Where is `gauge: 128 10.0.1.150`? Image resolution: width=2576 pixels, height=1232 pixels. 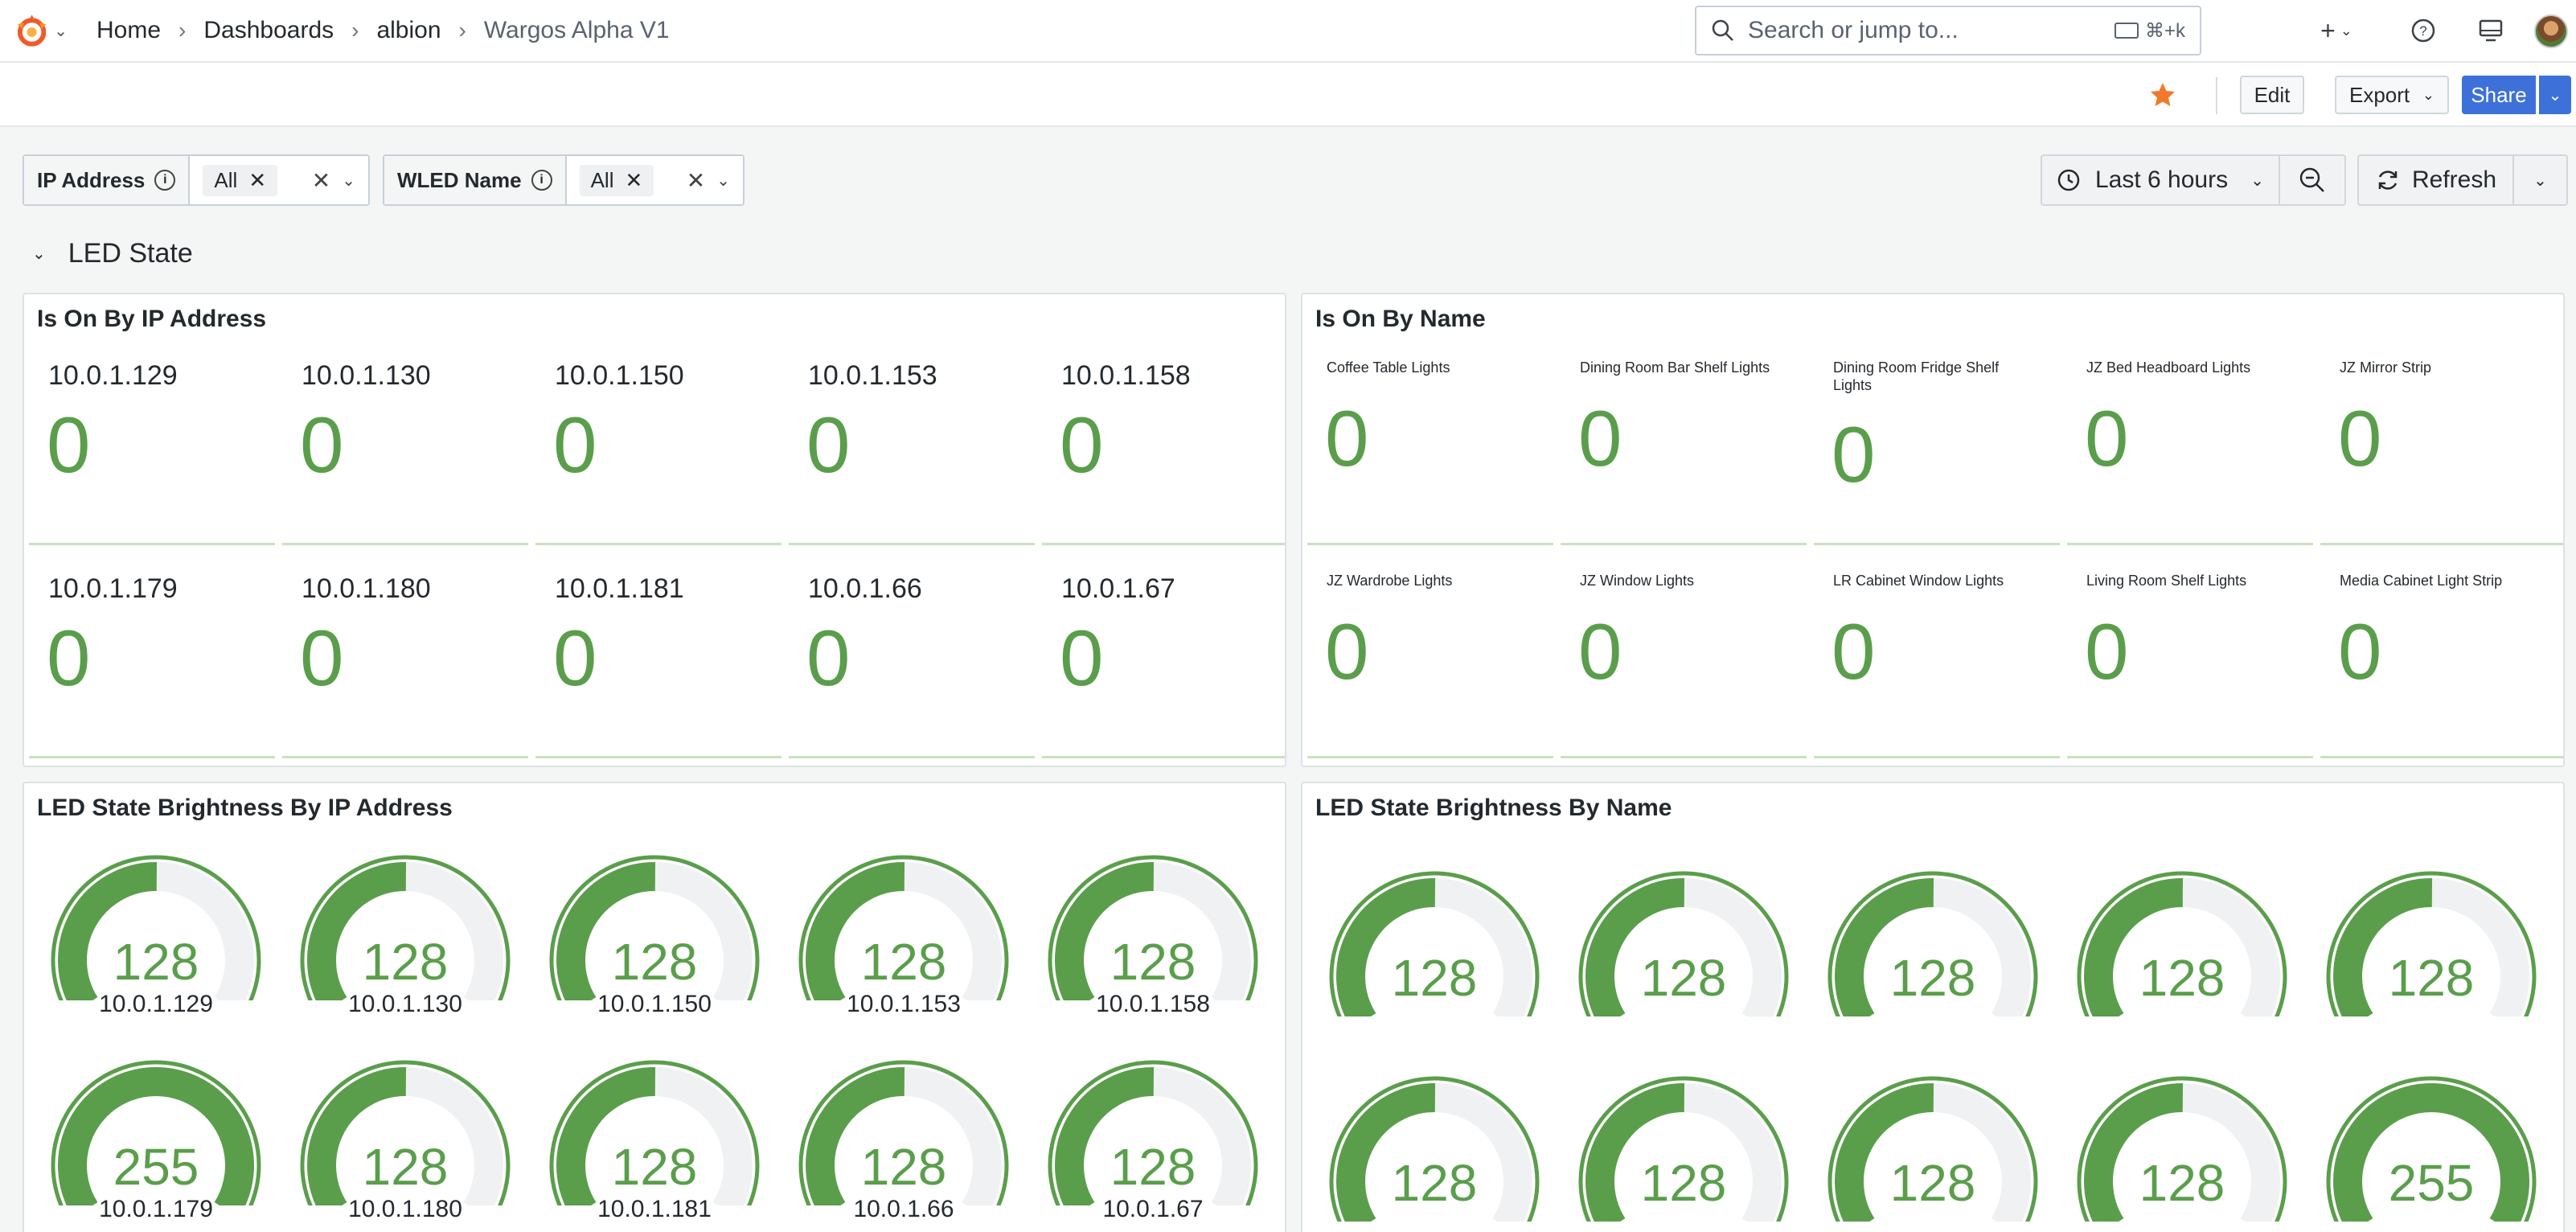
gauge: 128 10.0.1.150 is located at coordinates (662, 948).